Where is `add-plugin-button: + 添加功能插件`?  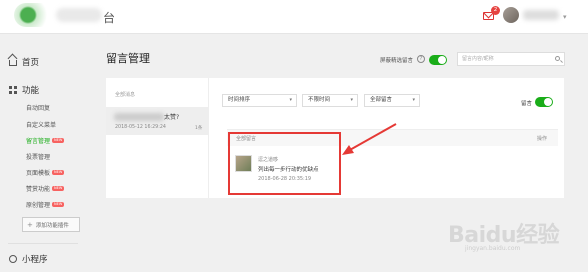 add-plugin-button: + 添加功能插件 is located at coordinates (51, 224).